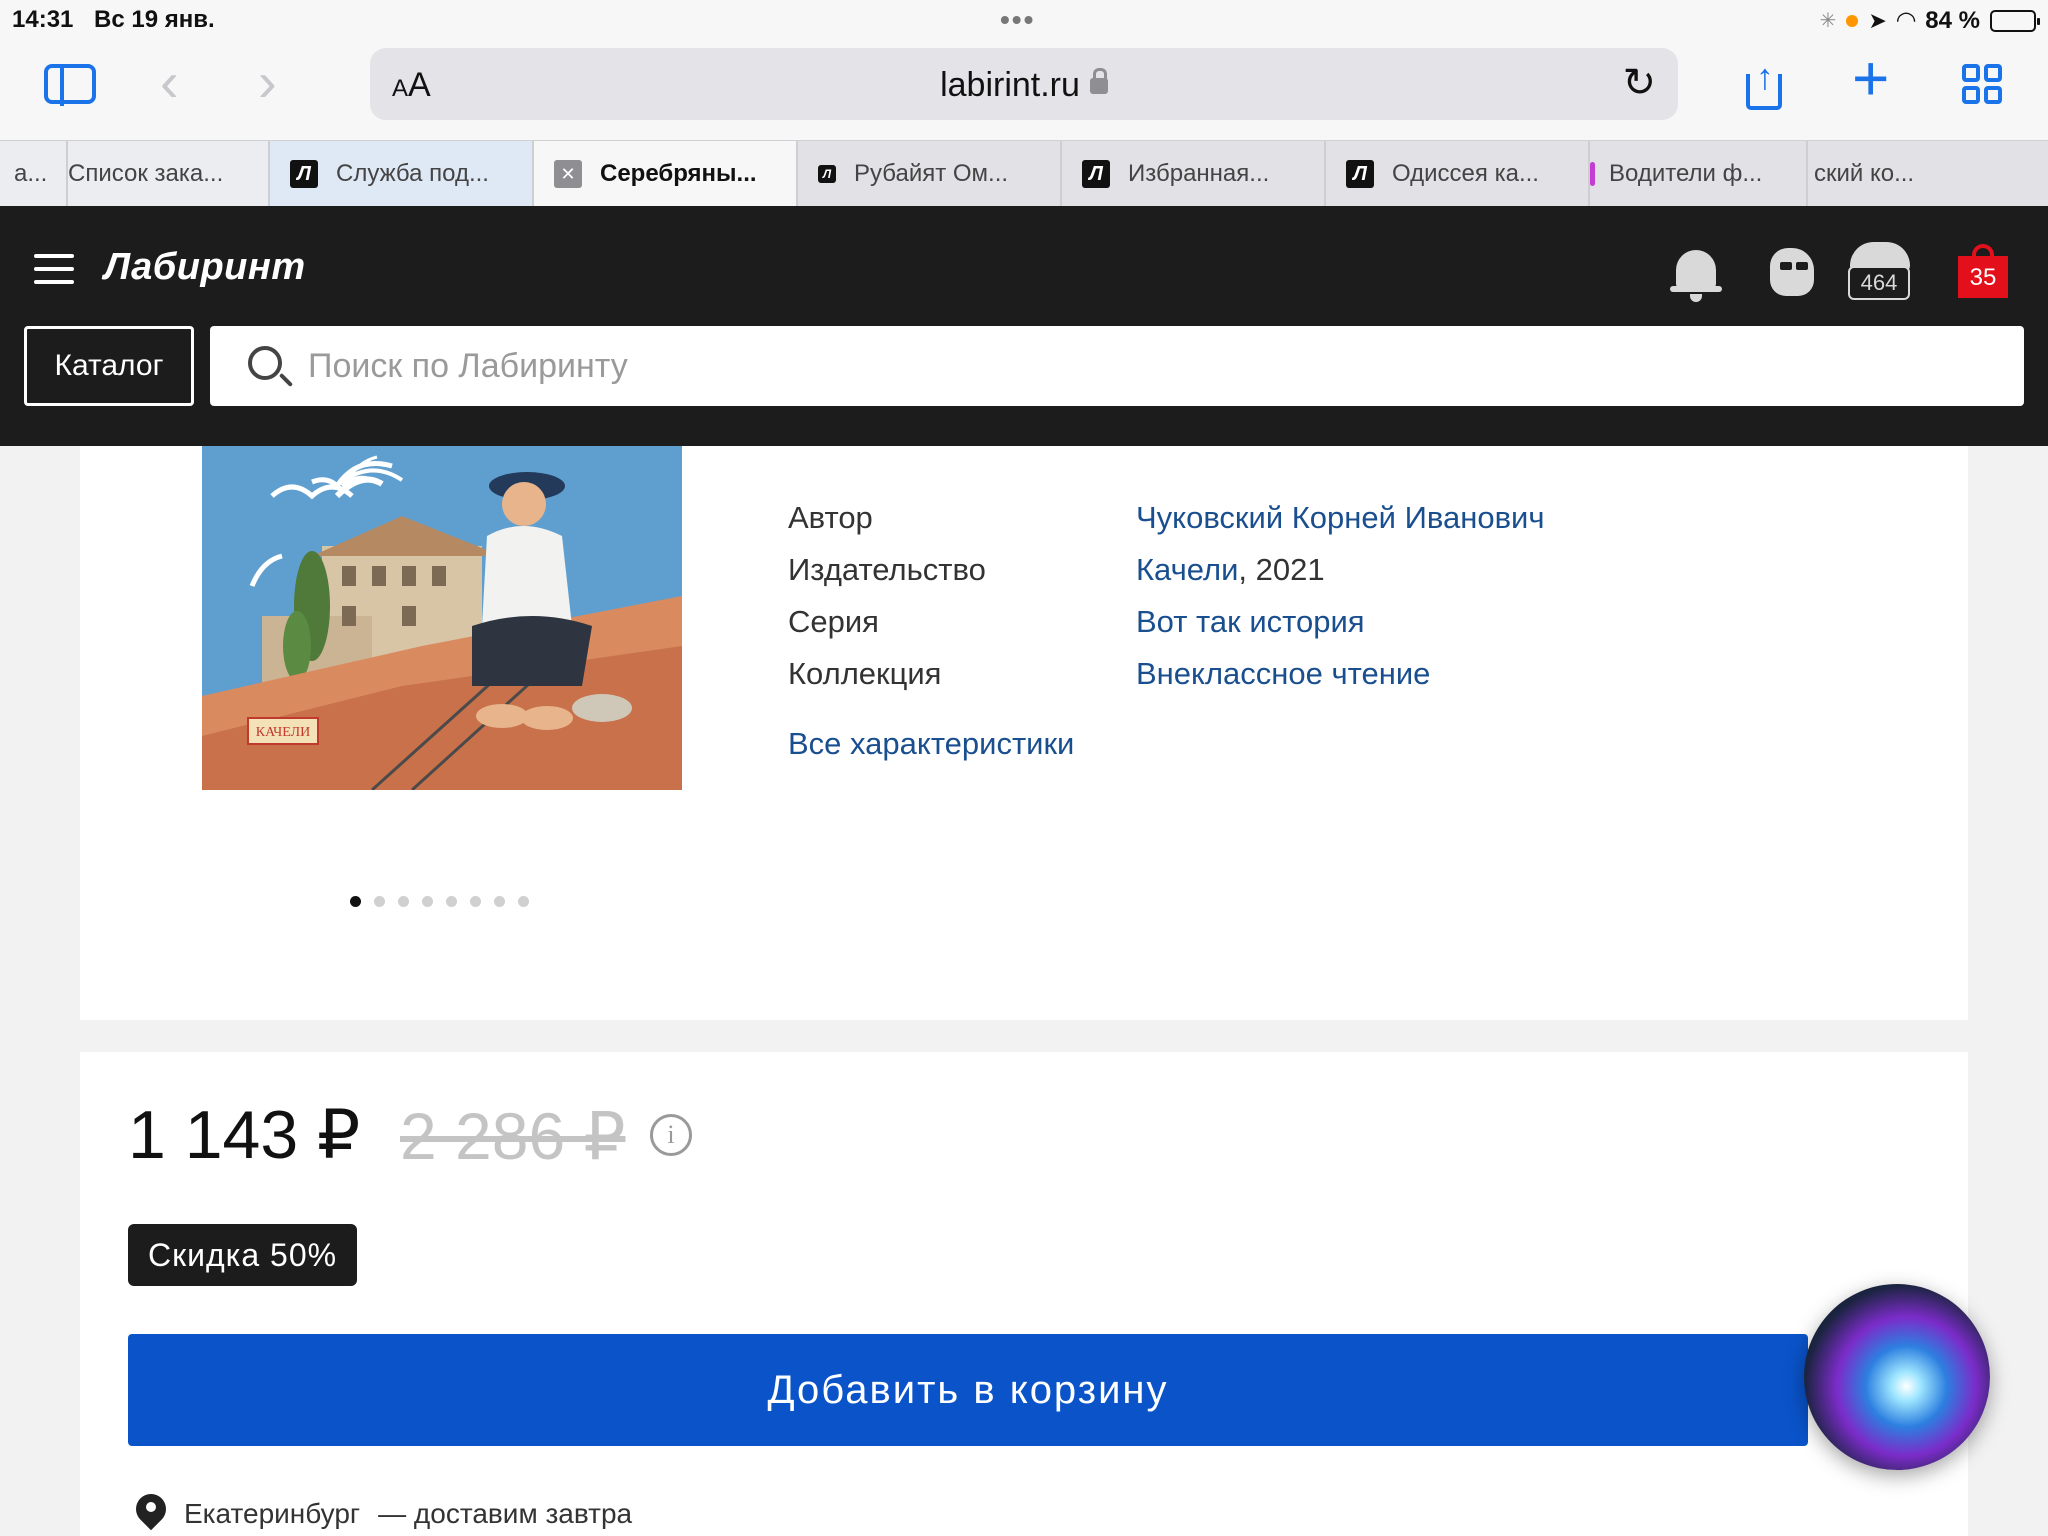 Image resolution: width=2048 pixels, height=1536 pixels. What do you see at coordinates (1952, 20) in the screenshot?
I see `battery-percent: 84 %` at bounding box center [1952, 20].